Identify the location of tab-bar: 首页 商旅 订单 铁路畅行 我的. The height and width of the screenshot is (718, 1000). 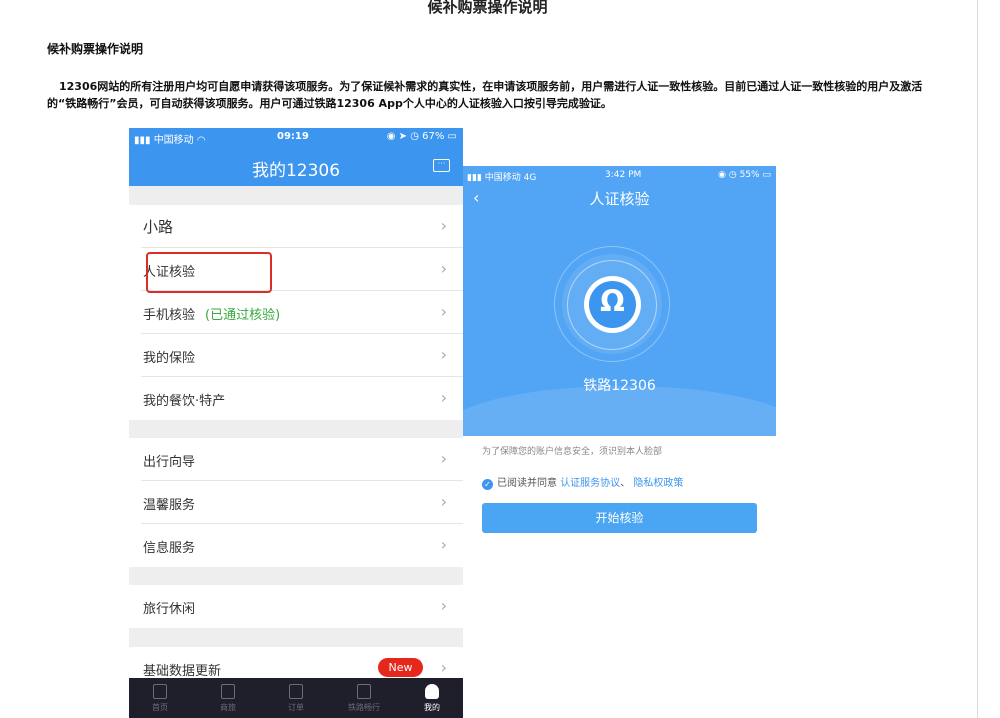
(296, 698).